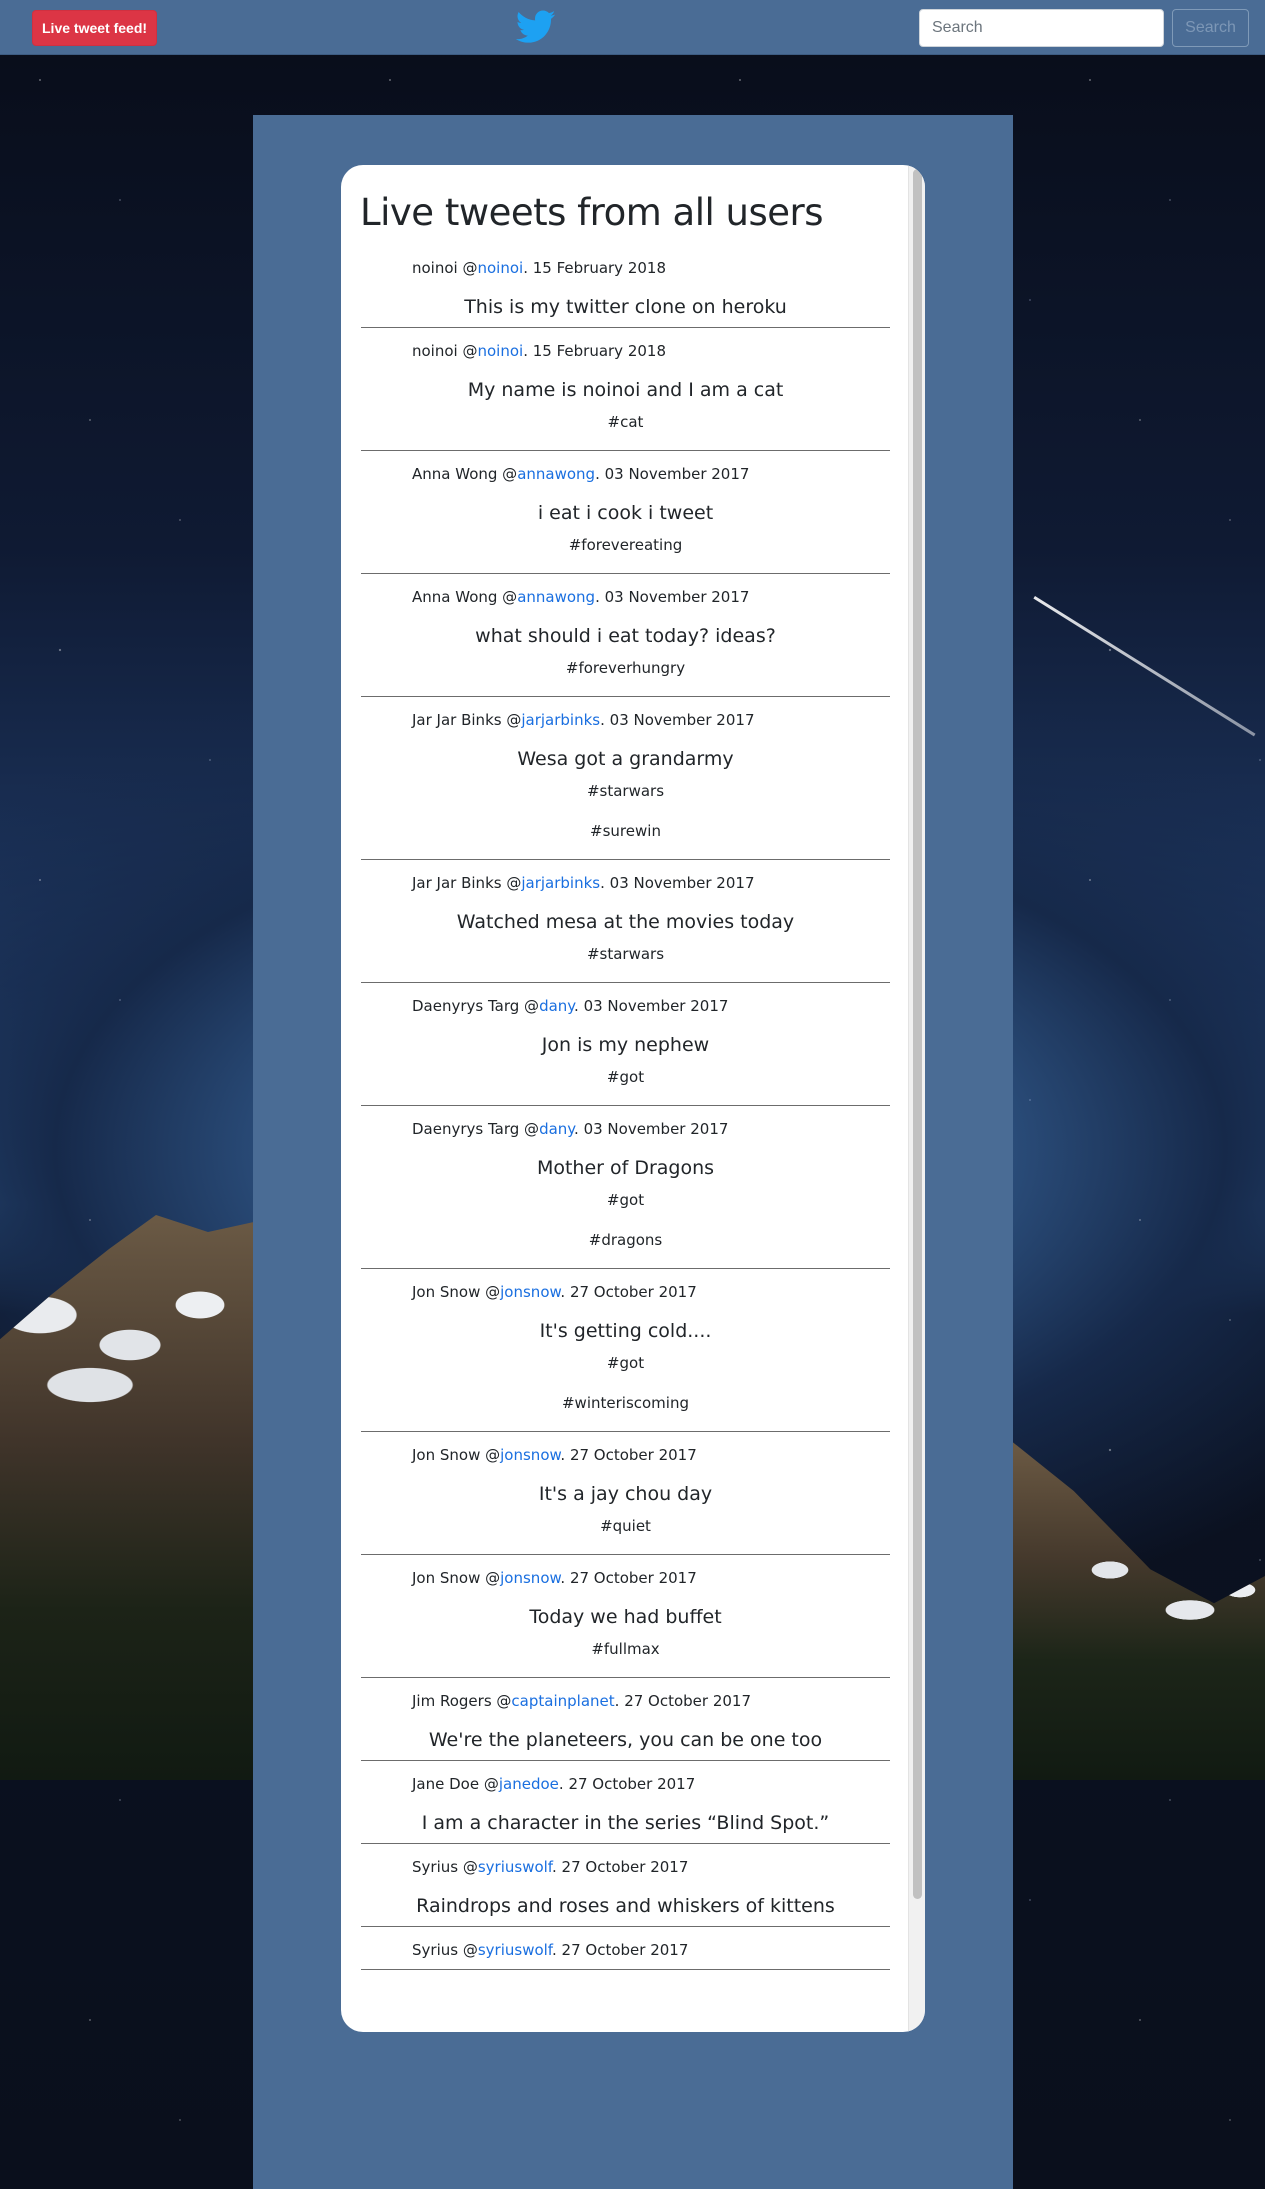 This screenshot has width=1265, height=2189. What do you see at coordinates (95, 28) in the screenshot?
I see `live-tweet-feed-button: Live tweet feed!` at bounding box center [95, 28].